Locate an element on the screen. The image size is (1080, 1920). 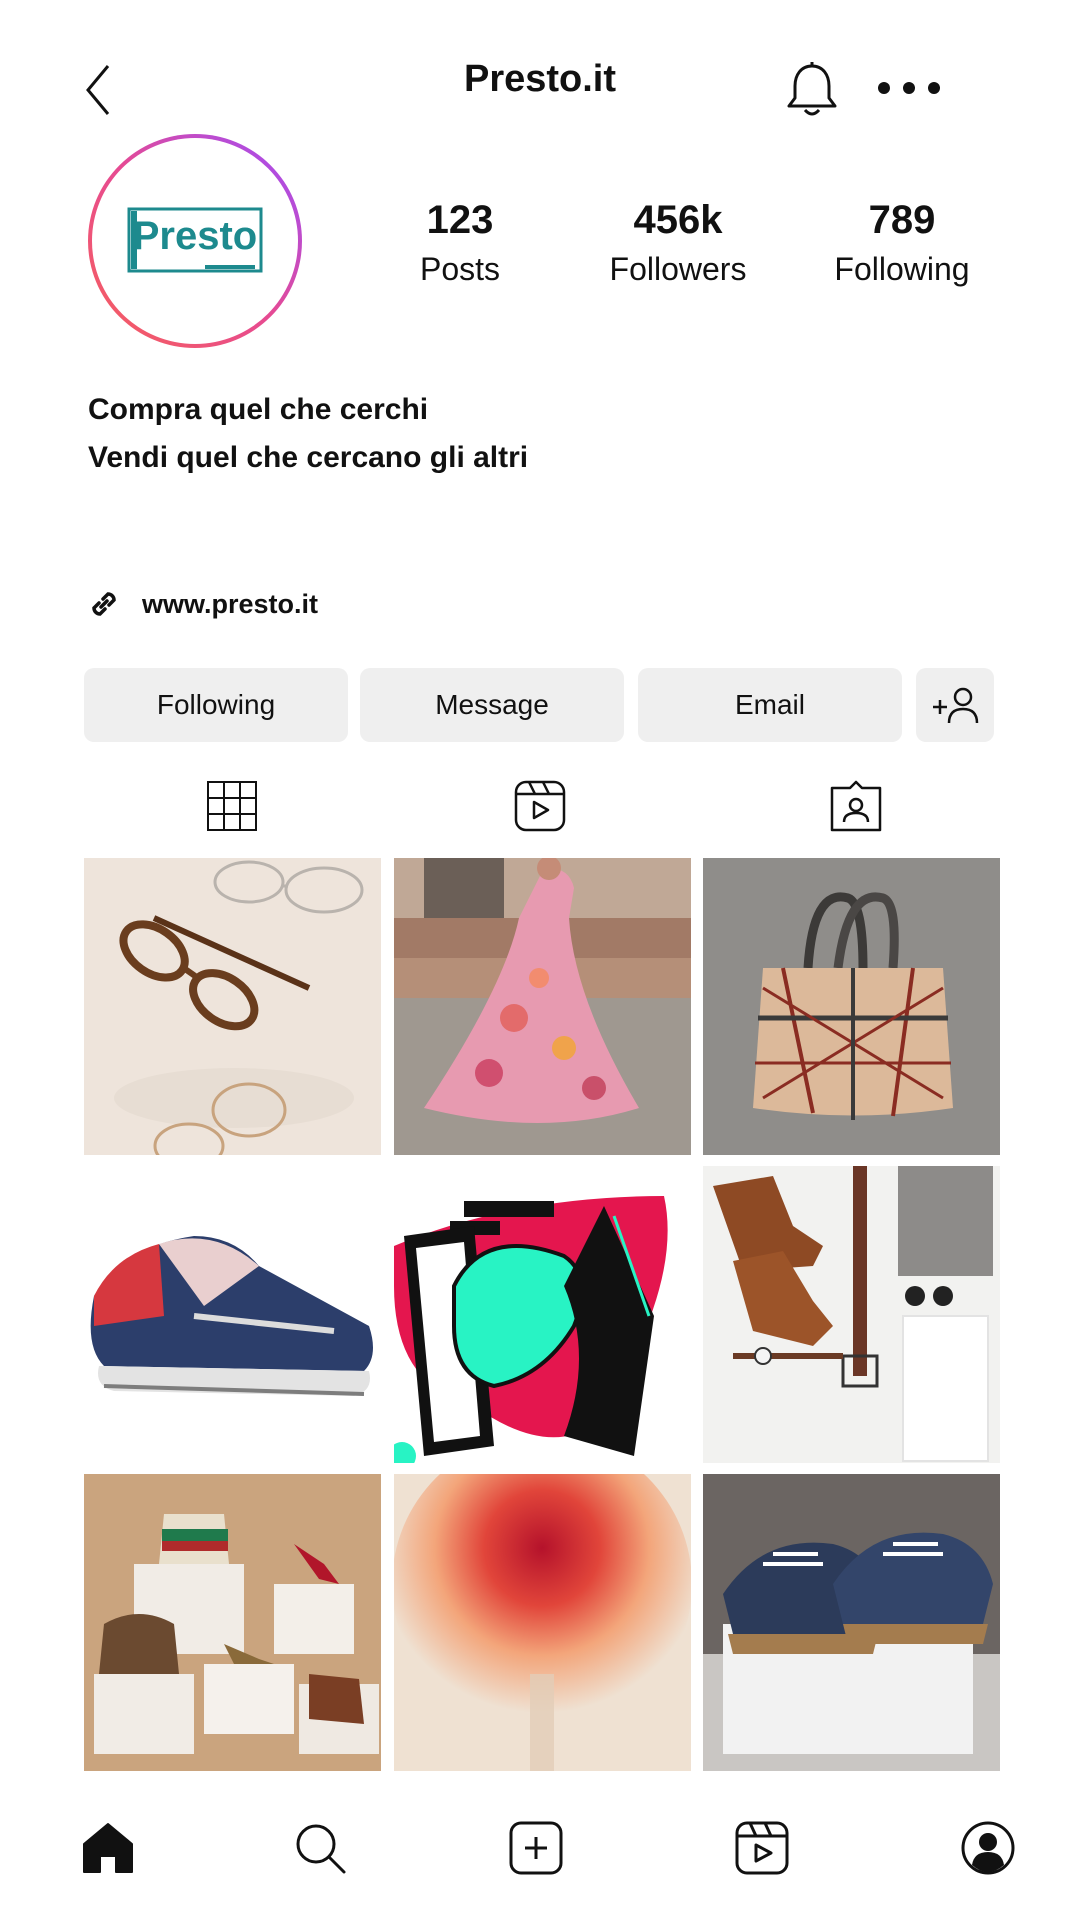
glasses-image is located at coordinates (232, 1006).